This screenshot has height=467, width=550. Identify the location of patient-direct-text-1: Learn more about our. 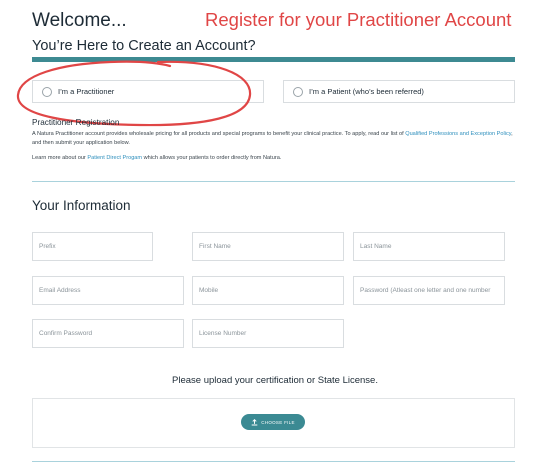
(60, 158).